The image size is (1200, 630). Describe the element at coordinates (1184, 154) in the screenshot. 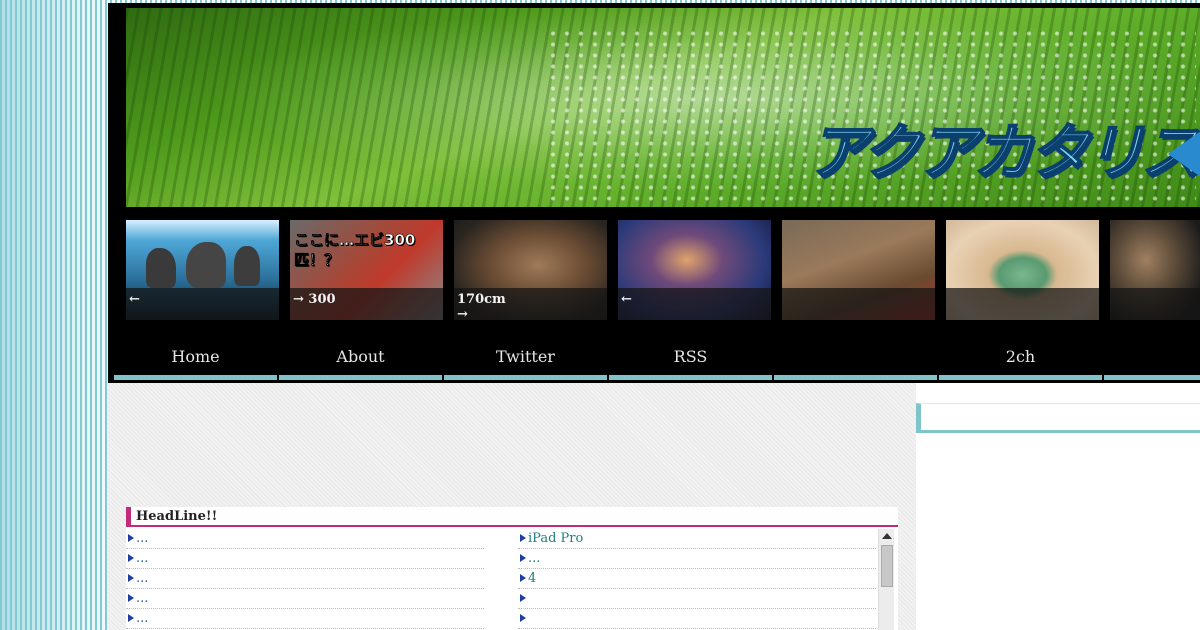

I see `logo-arrow-icon` at that location.